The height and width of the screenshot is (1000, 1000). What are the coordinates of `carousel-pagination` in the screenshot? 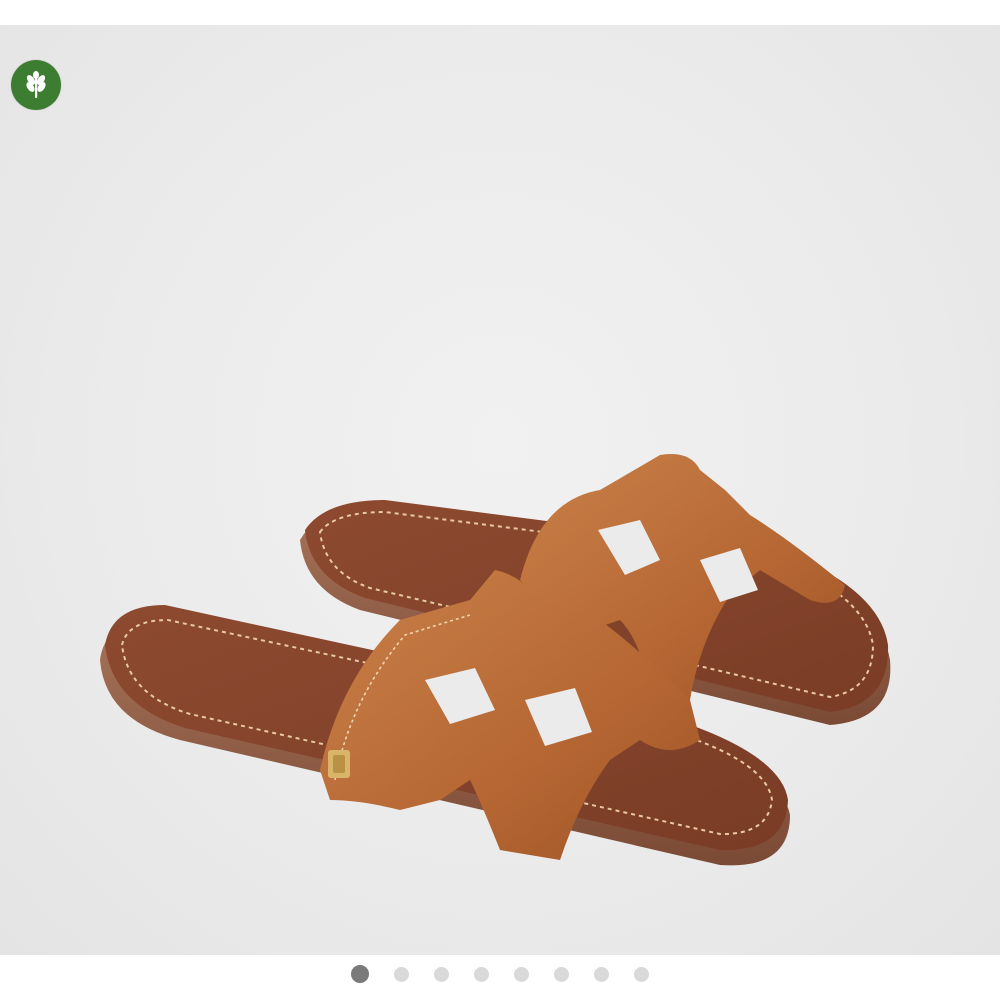 It's located at (500, 974).